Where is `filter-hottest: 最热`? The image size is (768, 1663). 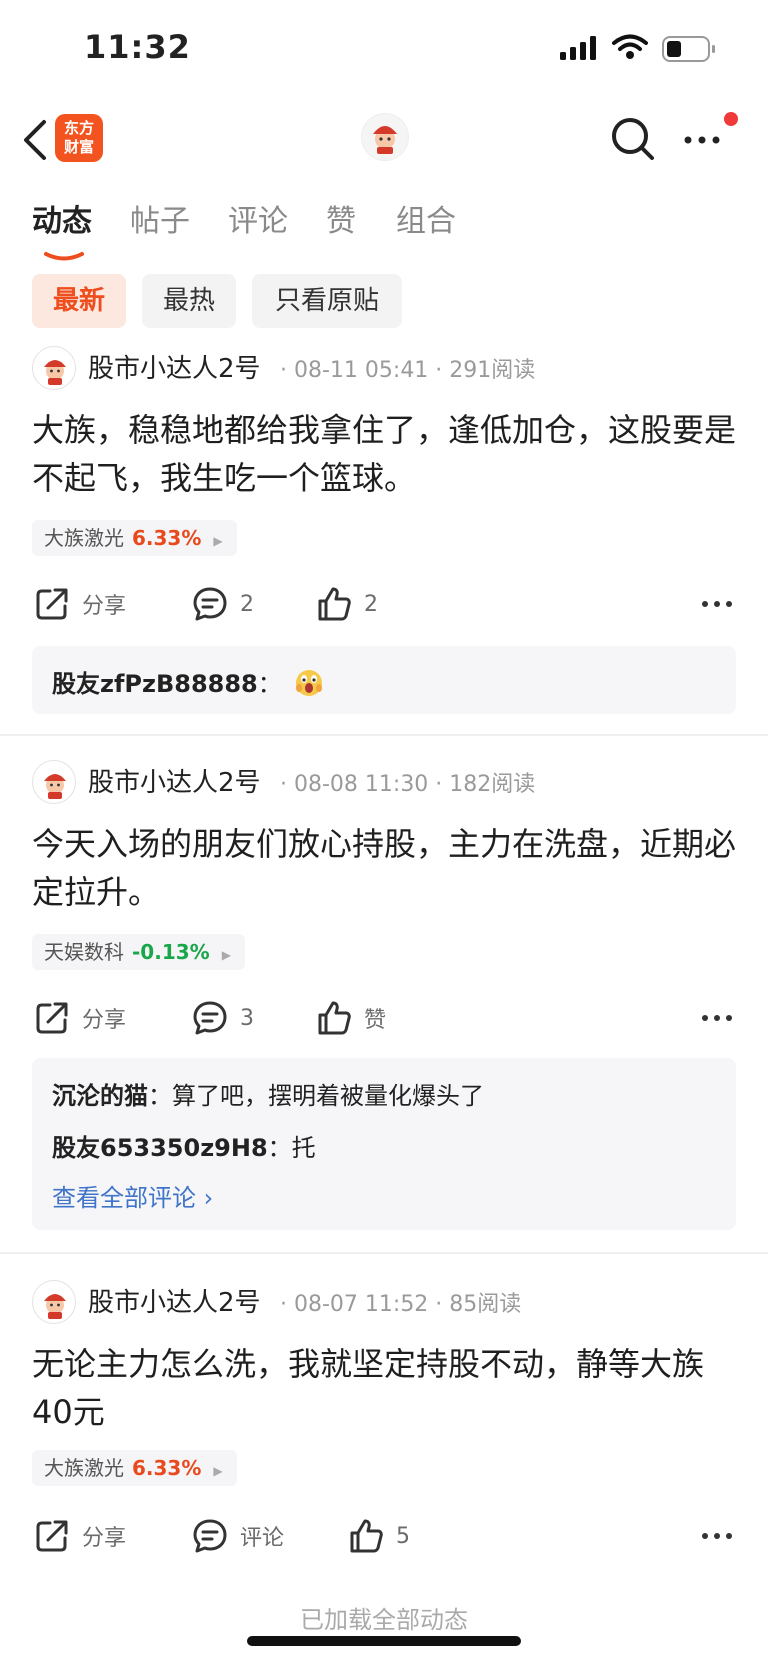 filter-hottest: 最热 is located at coordinates (189, 301).